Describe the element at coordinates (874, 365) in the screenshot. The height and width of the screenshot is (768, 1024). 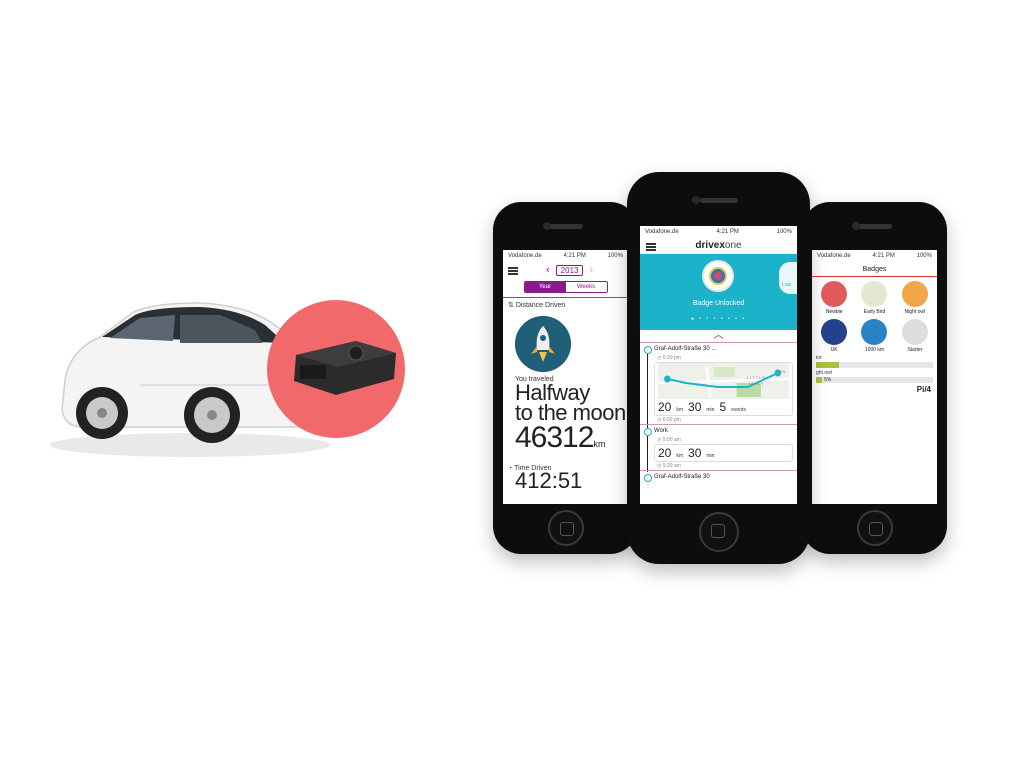
I see `progress-bar` at that location.